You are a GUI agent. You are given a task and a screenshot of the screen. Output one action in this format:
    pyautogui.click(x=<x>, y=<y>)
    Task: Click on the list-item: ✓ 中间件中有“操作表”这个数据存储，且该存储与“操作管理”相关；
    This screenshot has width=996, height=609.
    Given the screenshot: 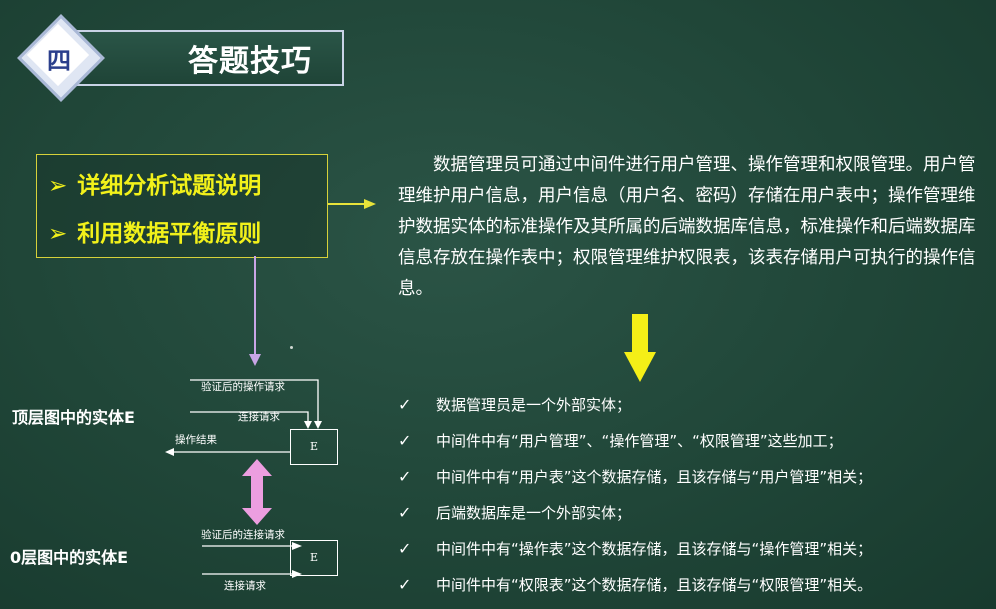 What is the action you would take?
    pyautogui.click(x=635, y=548)
    